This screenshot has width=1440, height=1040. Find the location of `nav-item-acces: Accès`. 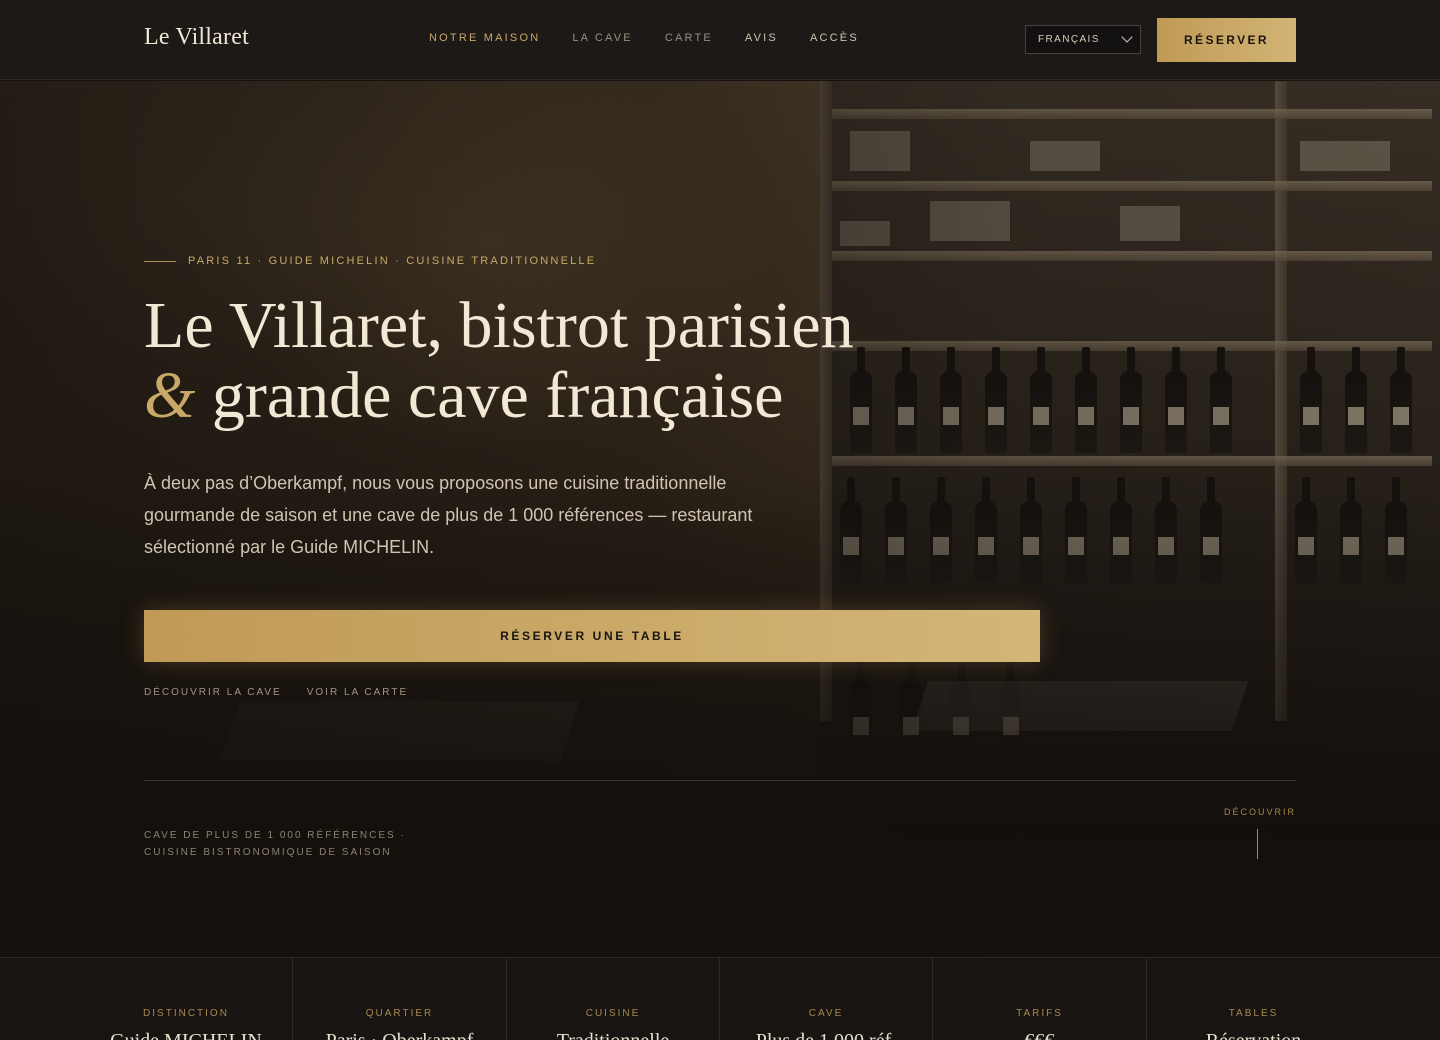

nav-item-acces: Accès is located at coordinates (834, 38).